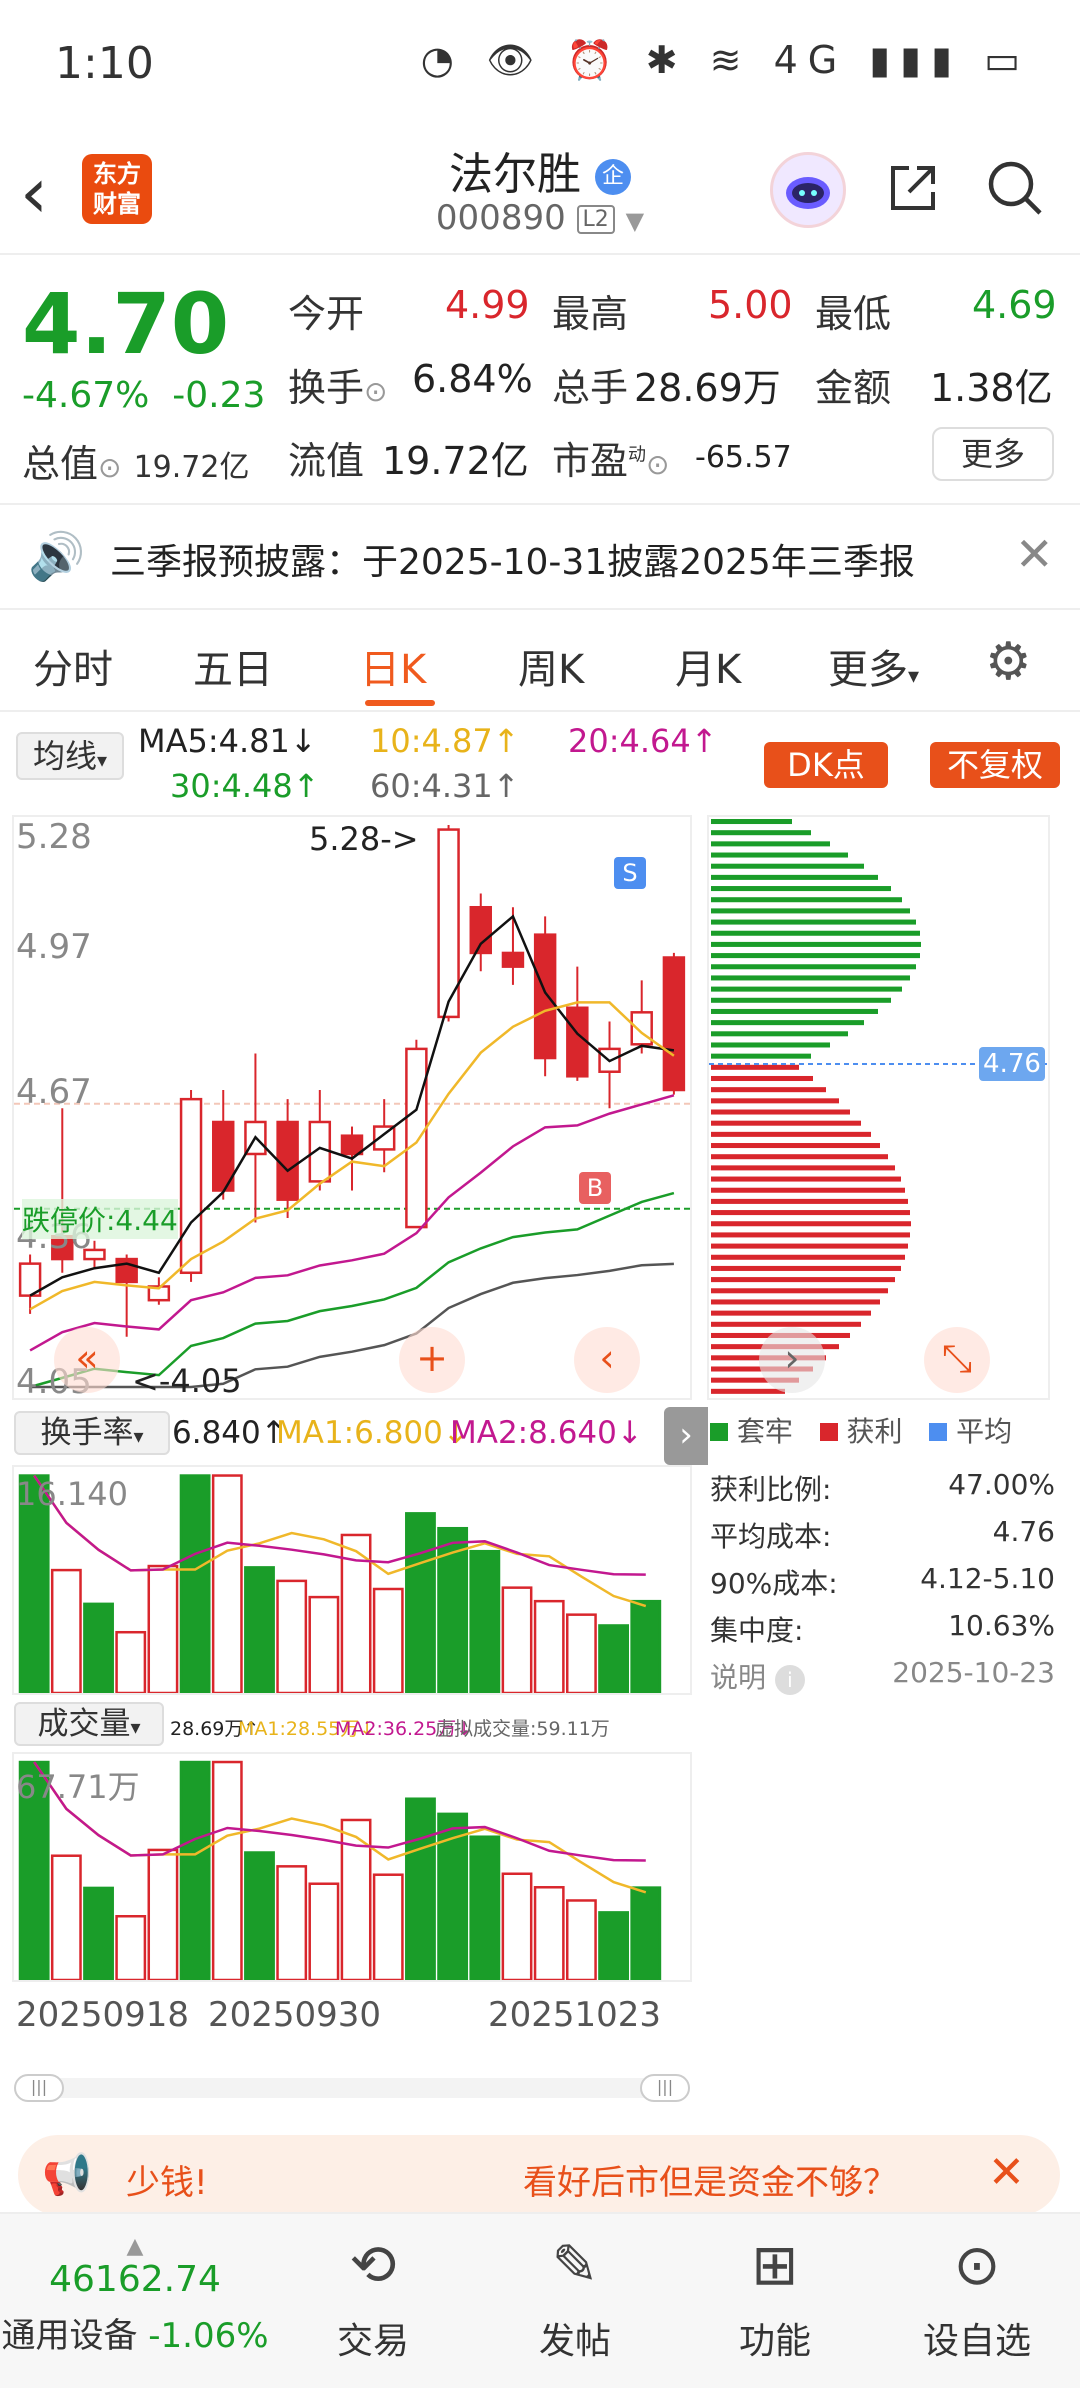  What do you see at coordinates (957, 1360) in the screenshot?
I see `fullscreen-icon: ⤡` at bounding box center [957, 1360].